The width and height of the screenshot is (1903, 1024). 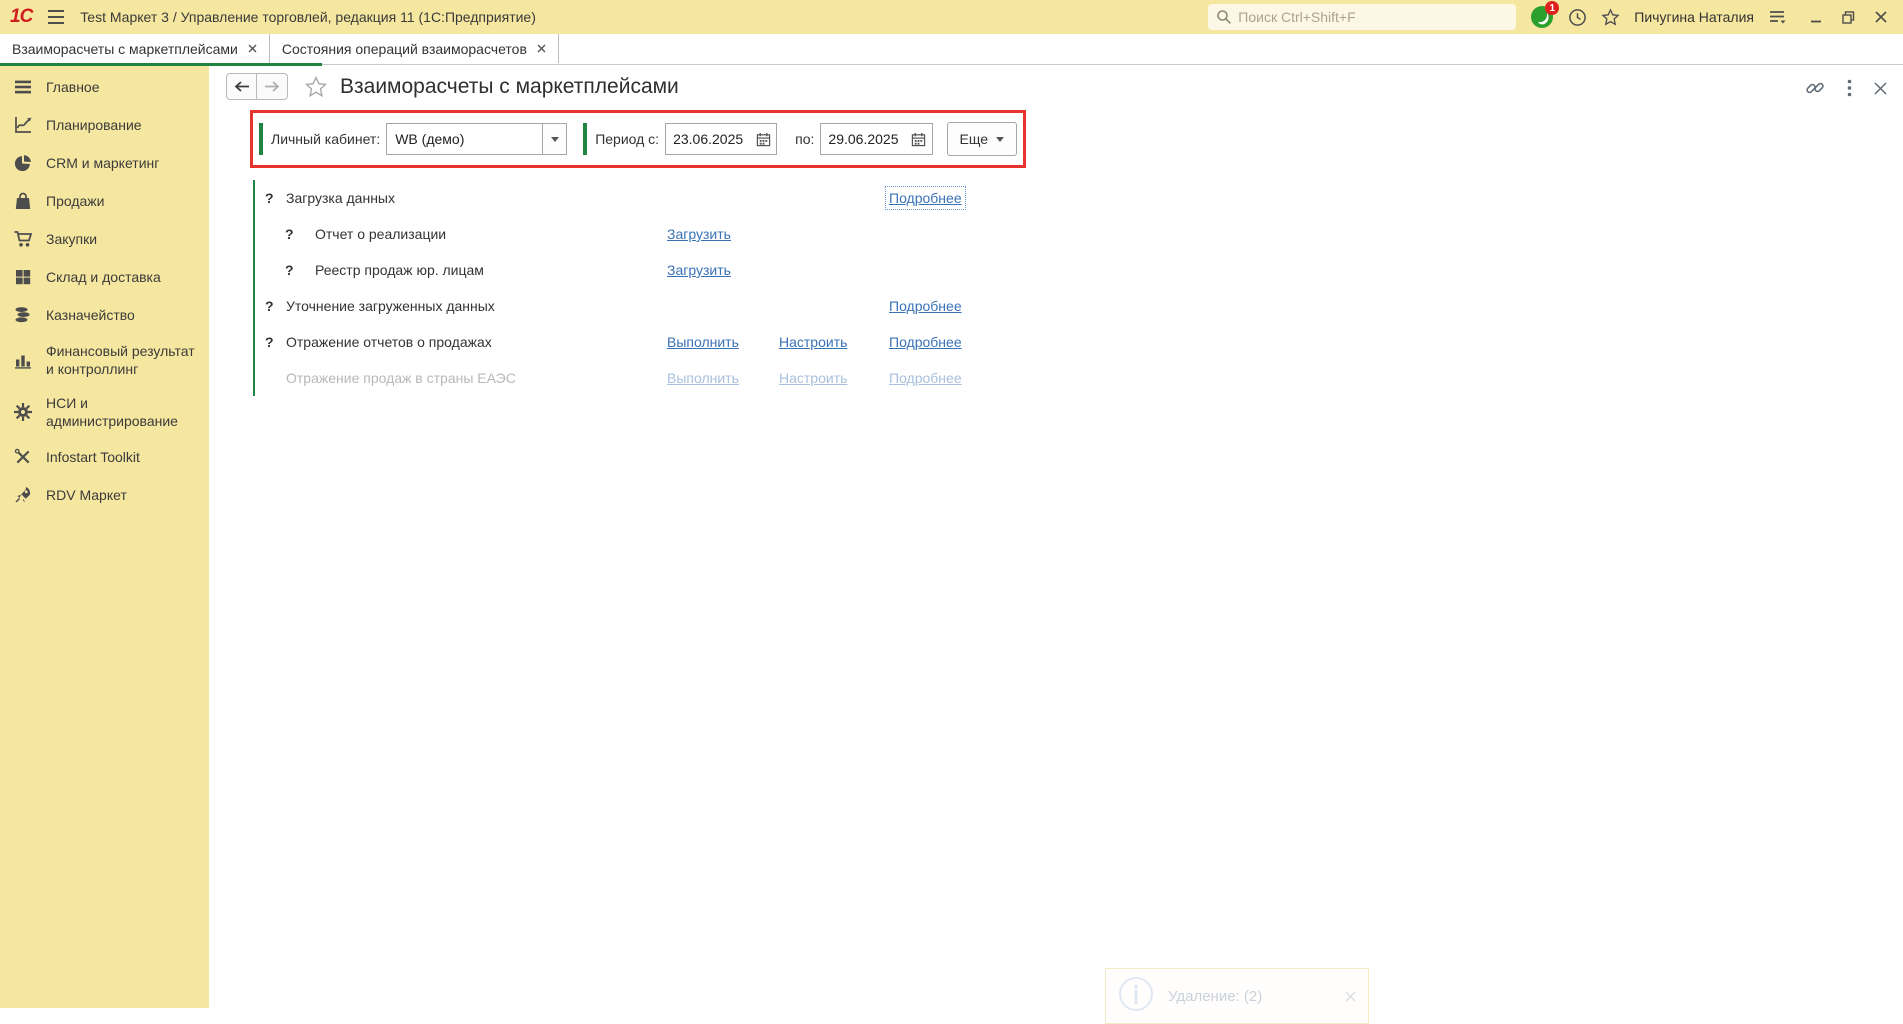 What do you see at coordinates (72, 239) in the screenshot?
I see `sidebar-item-label: Закупки` at bounding box center [72, 239].